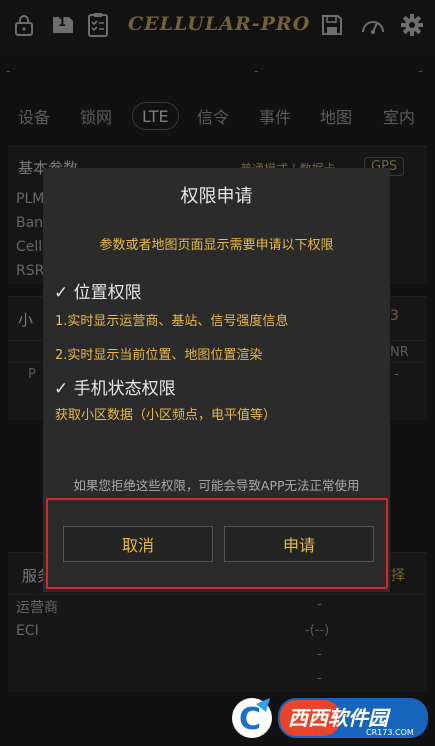 The image size is (435, 746). I want to click on cancel-button: 取消, so click(138, 544).